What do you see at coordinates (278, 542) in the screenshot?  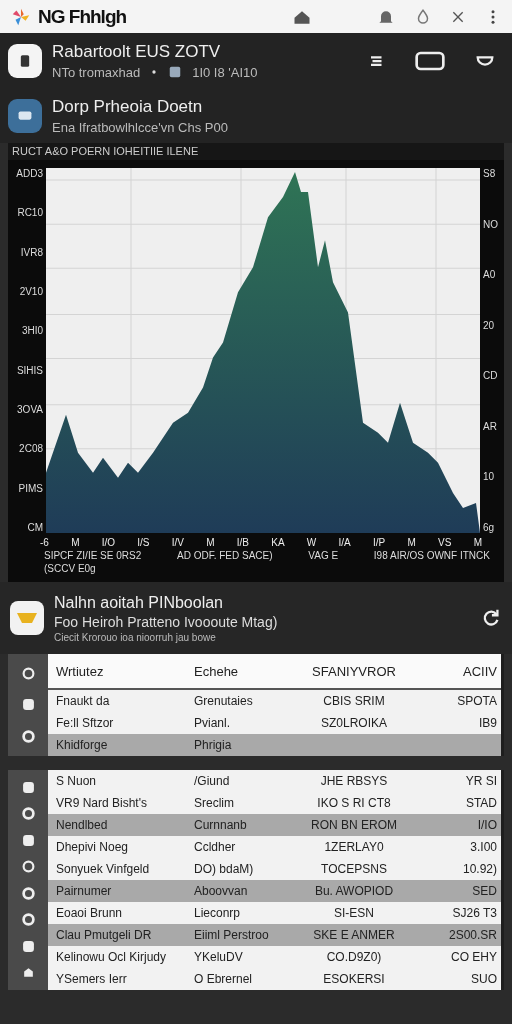 I see `axis-label: KA` at bounding box center [278, 542].